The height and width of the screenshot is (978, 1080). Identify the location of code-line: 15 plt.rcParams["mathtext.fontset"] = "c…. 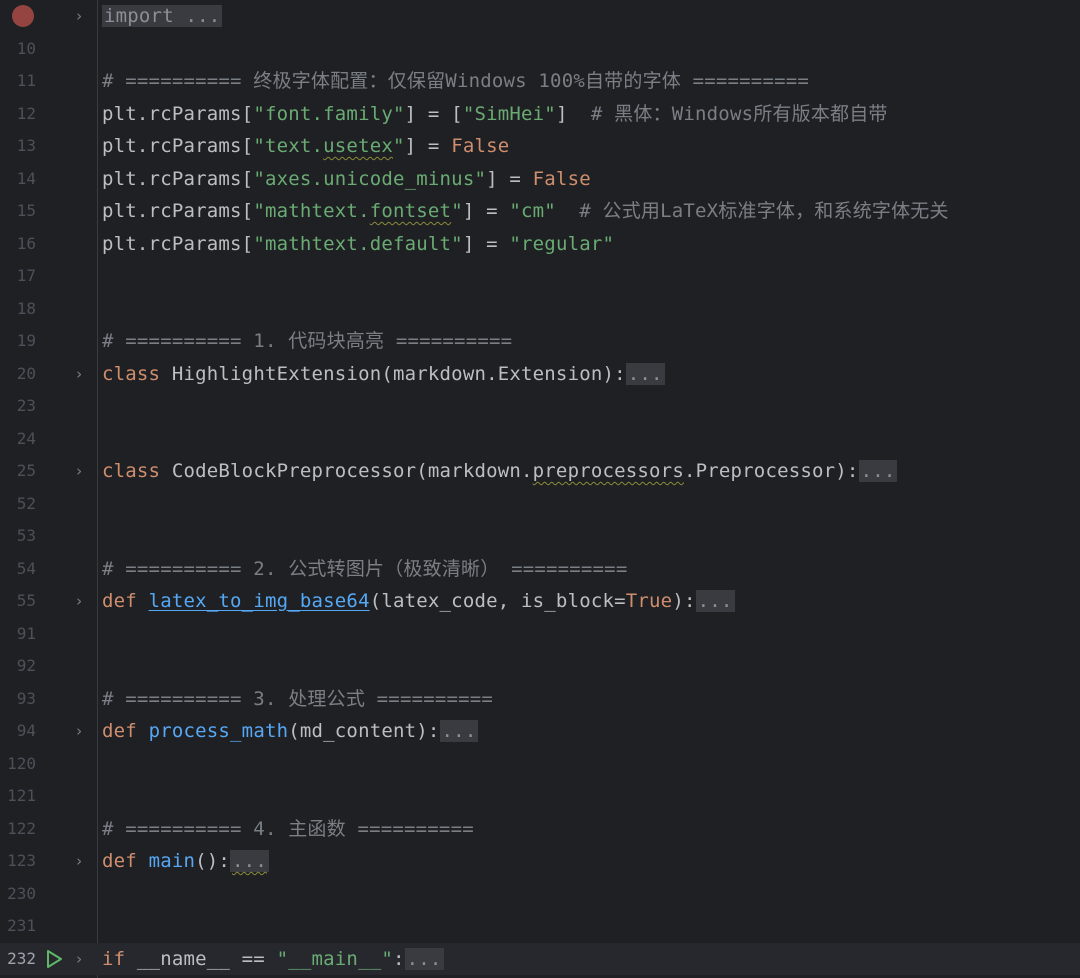
(540, 211).